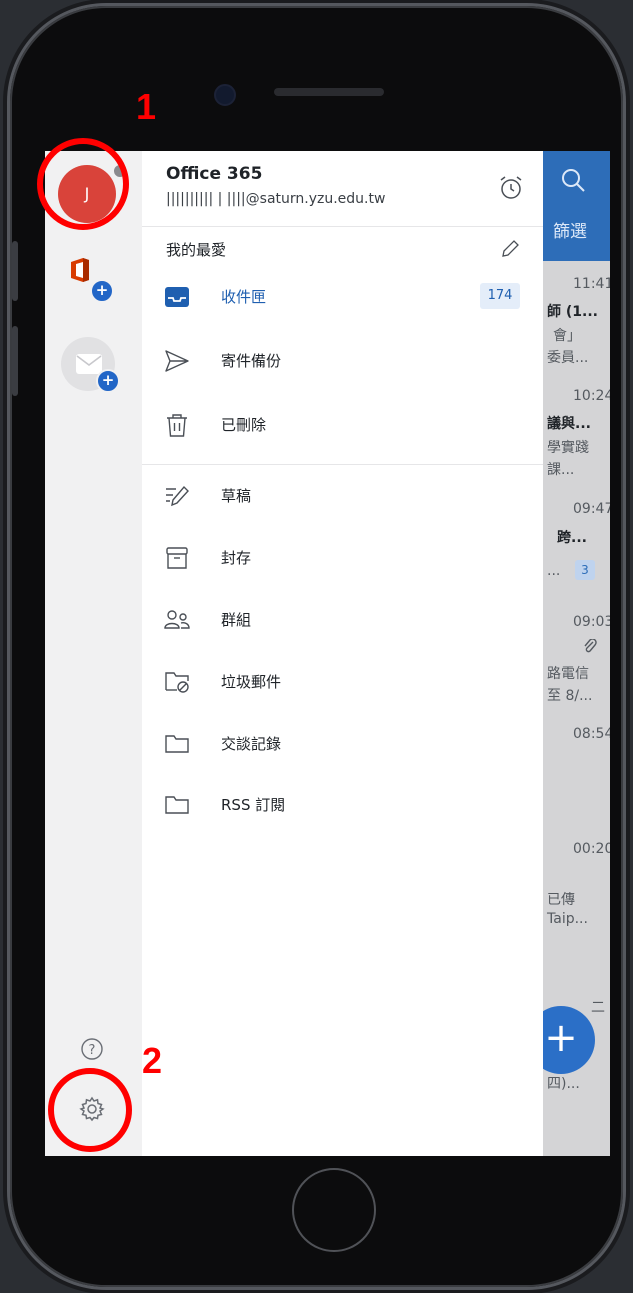 Image resolution: width=633 pixels, height=1293 pixels. I want to click on filter-button: 篩選, so click(570, 229).